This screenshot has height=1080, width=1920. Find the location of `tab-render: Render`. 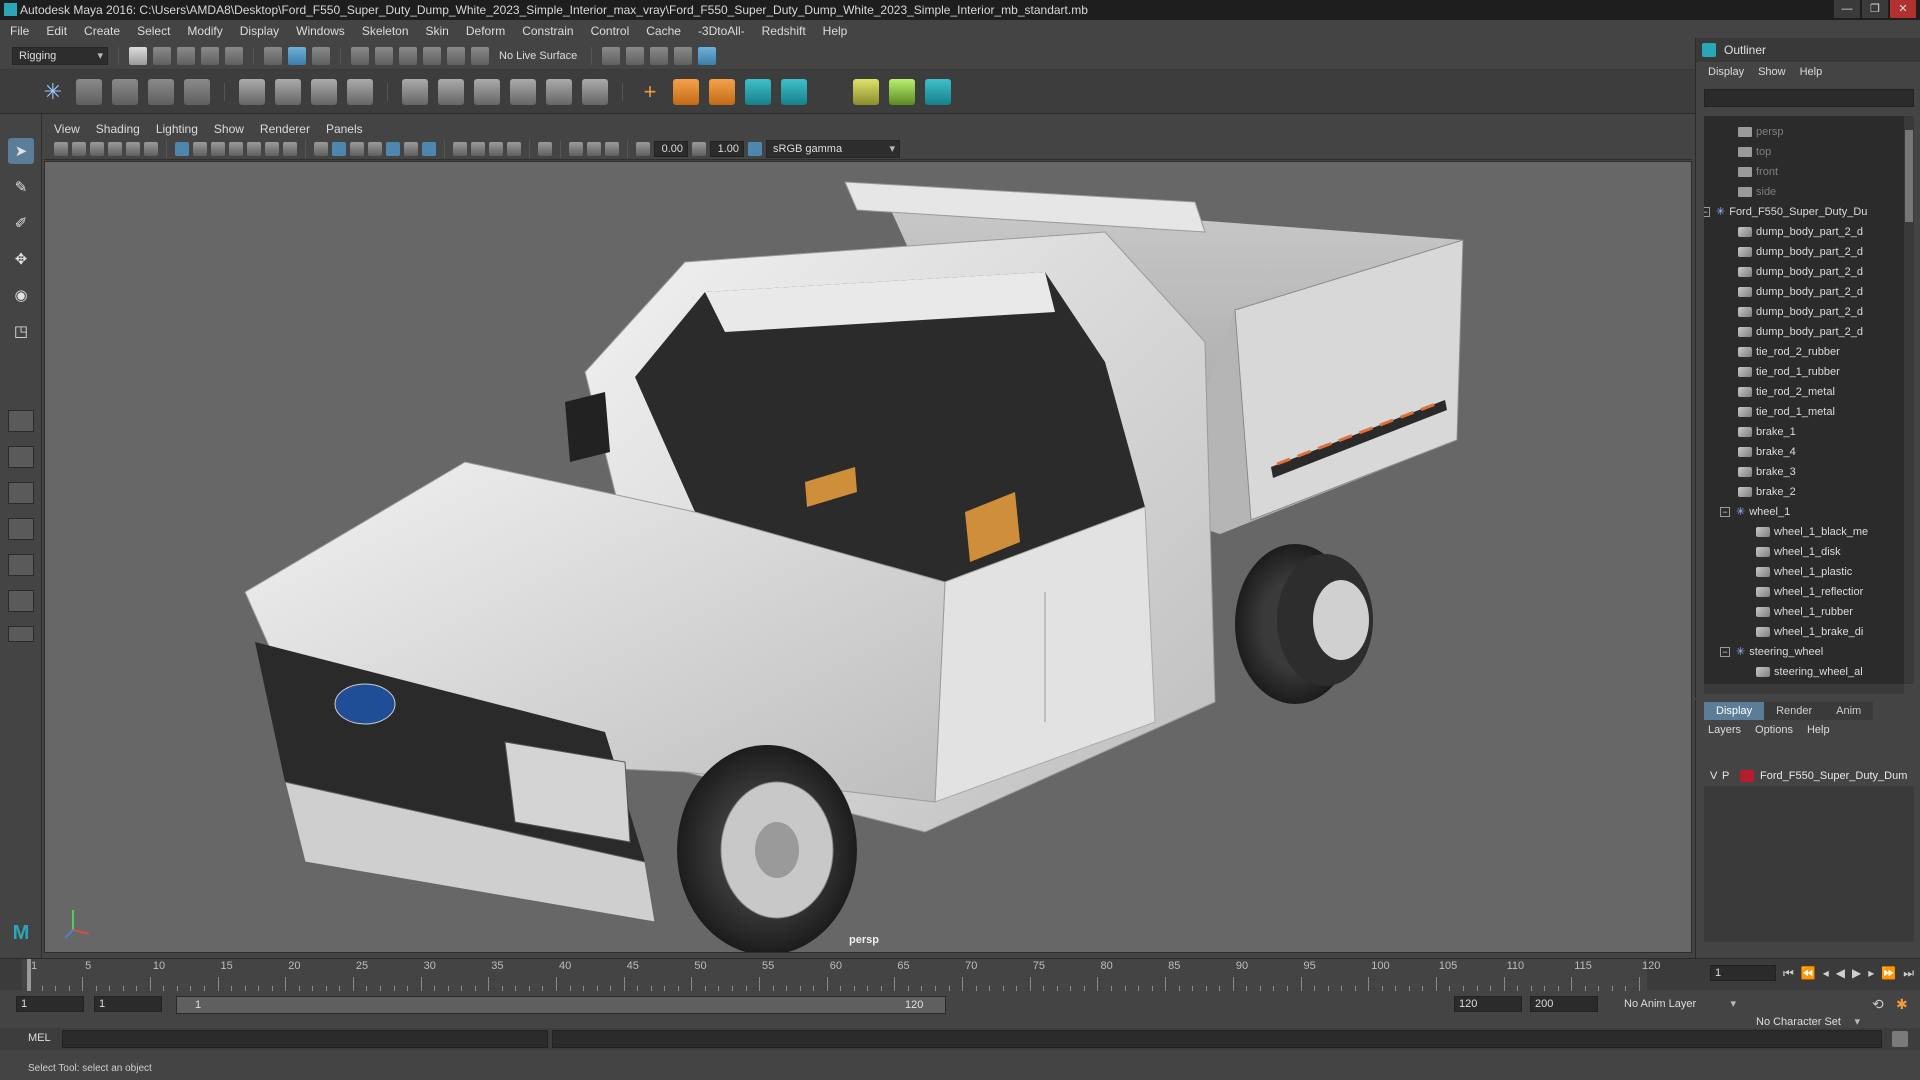

tab-render: Render is located at coordinates (1794, 711).